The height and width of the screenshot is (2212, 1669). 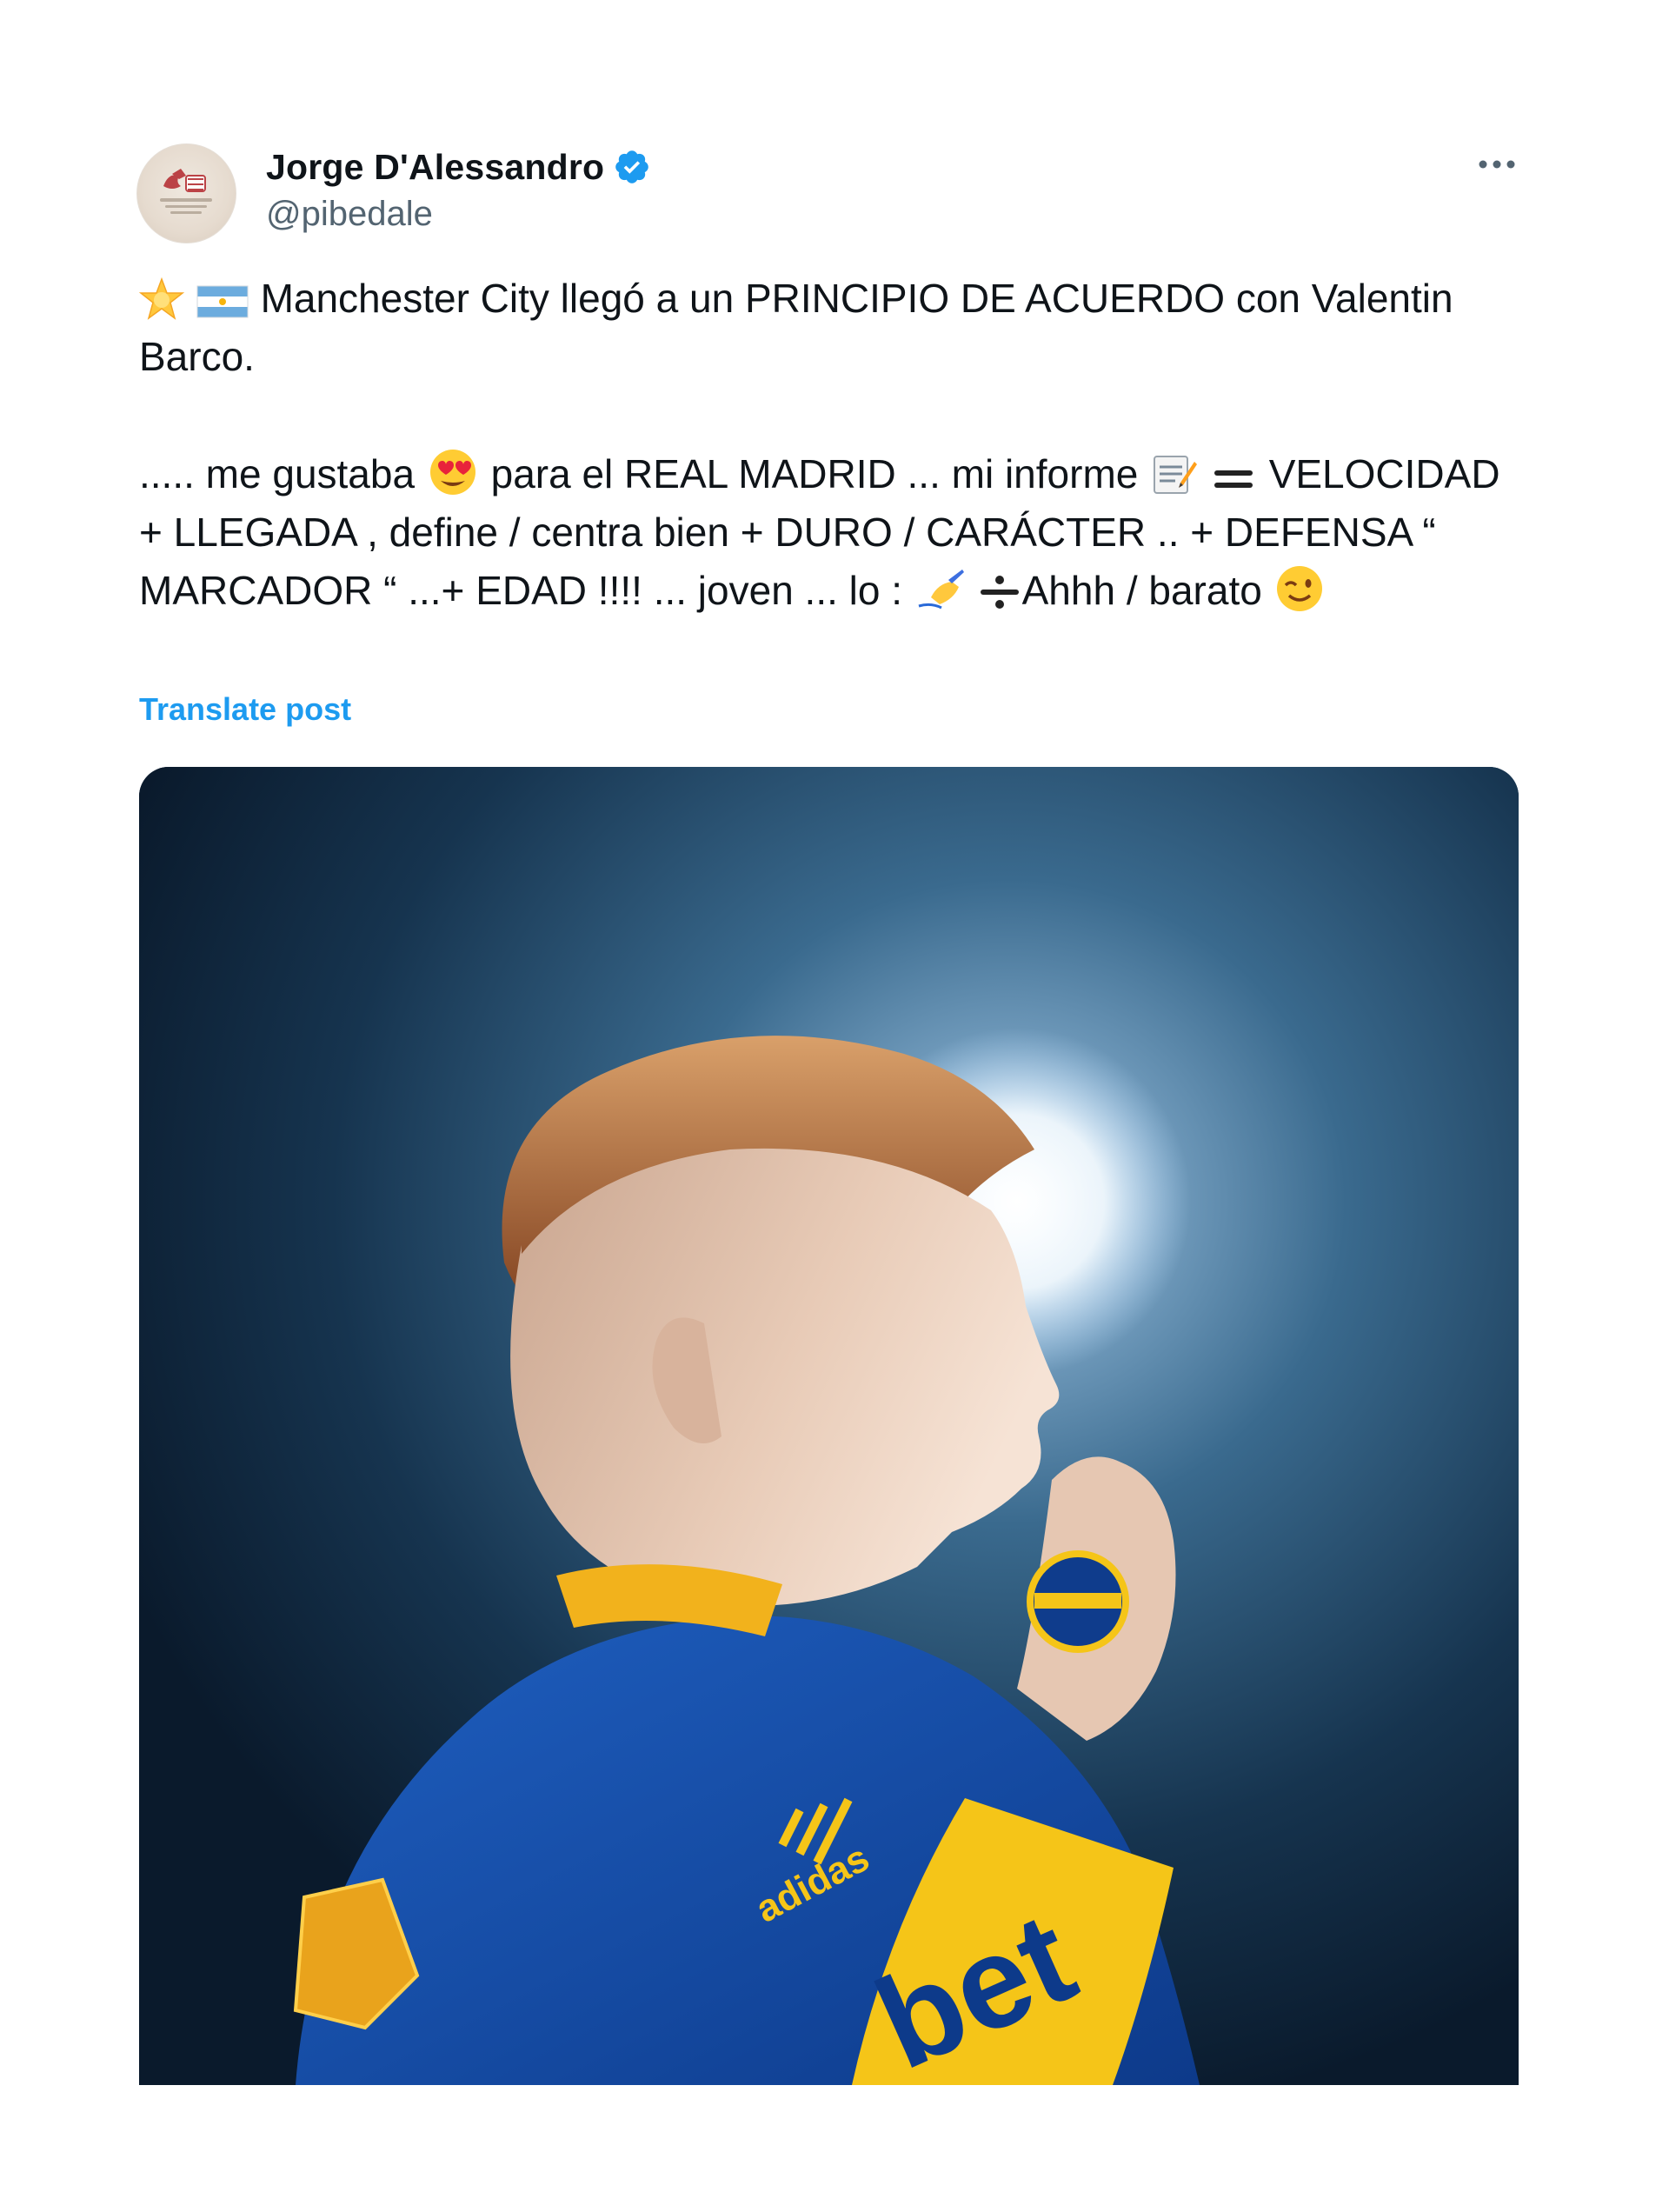 What do you see at coordinates (632, 166) in the screenshot?
I see `verified-badge-icon` at bounding box center [632, 166].